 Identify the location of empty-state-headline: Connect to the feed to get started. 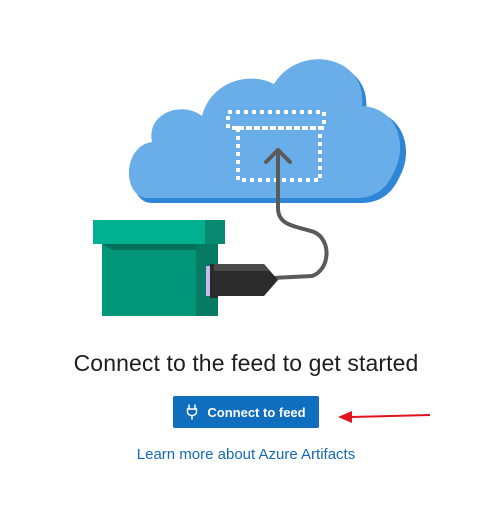
(246, 363).